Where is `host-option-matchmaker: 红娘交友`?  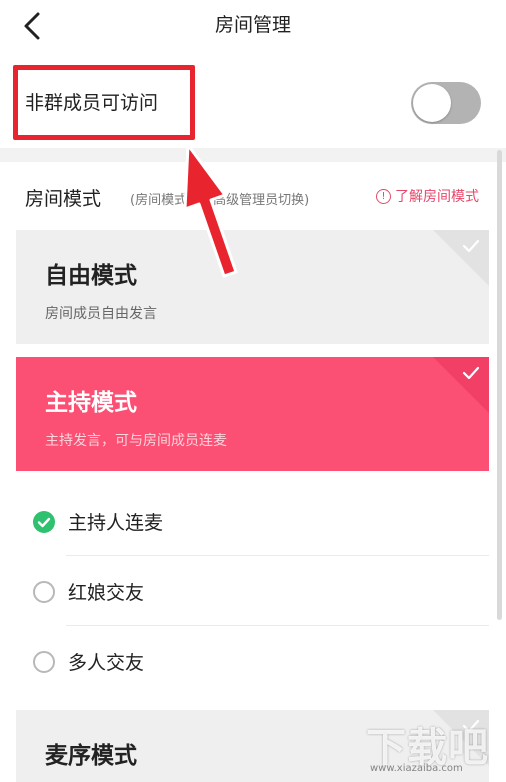 host-option-matchmaker: 红娘交友 is located at coordinates (252, 591).